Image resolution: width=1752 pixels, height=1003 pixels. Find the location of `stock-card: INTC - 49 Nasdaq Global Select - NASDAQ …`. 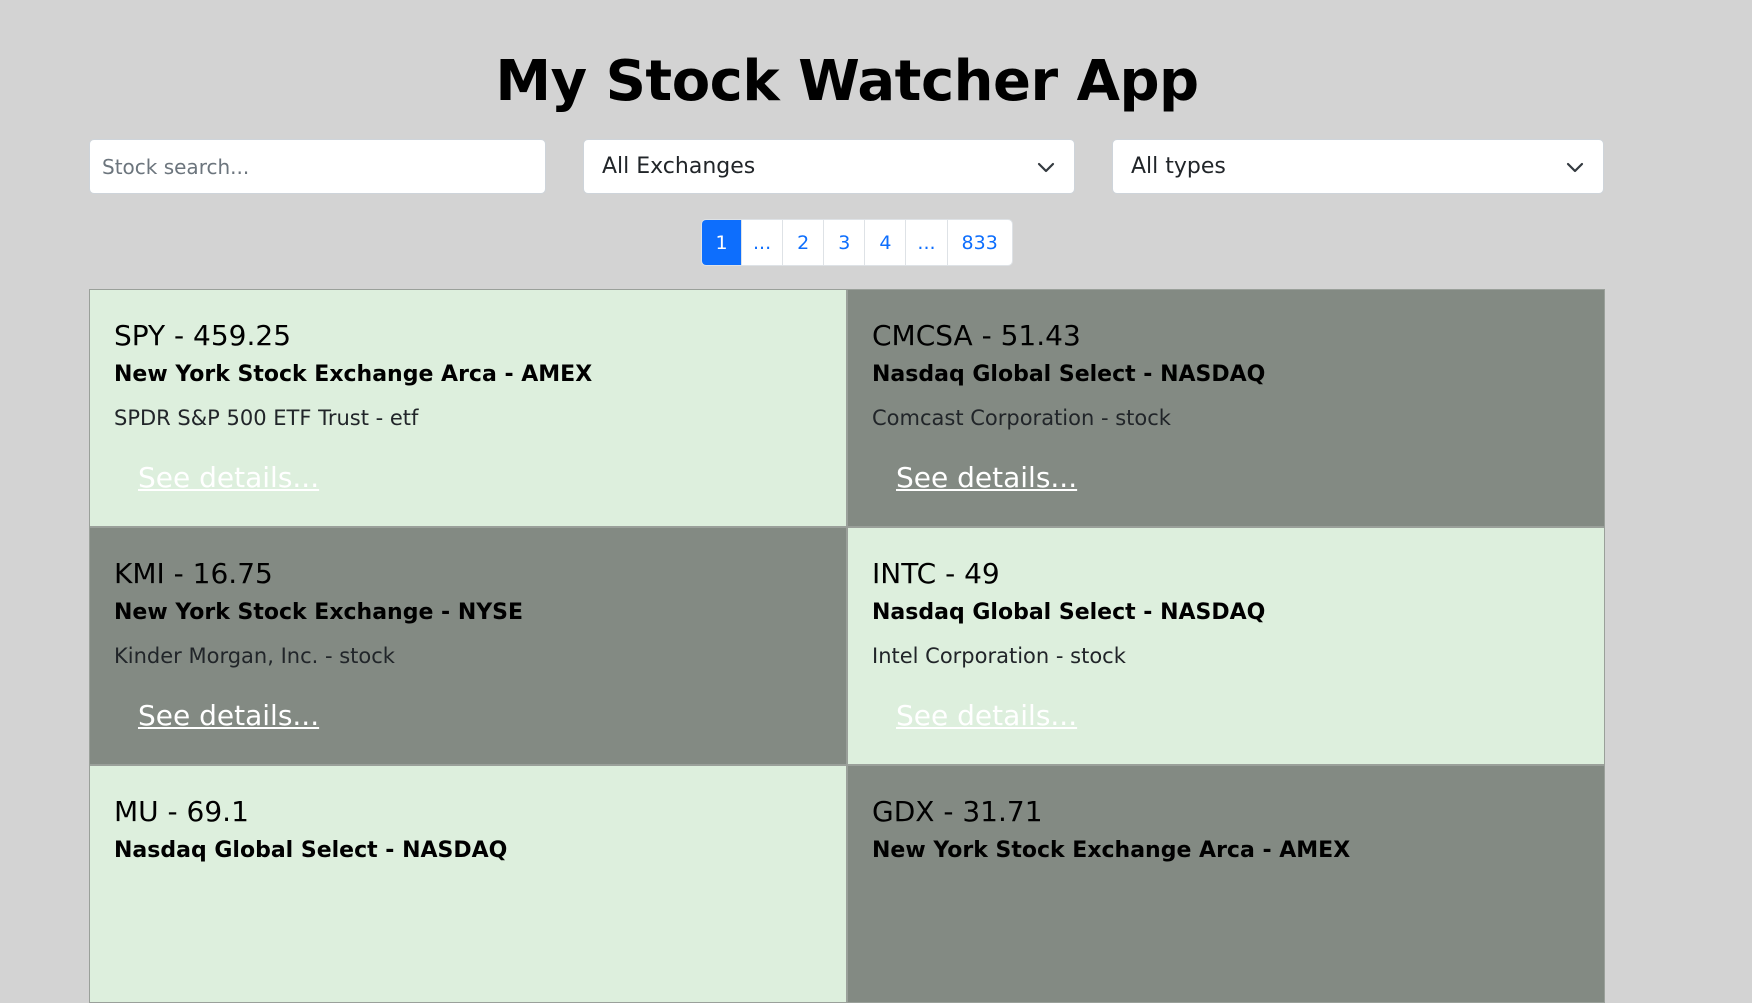

stock-card: INTC - 49 Nasdaq Global Select - NASDAQ … is located at coordinates (1226, 646).